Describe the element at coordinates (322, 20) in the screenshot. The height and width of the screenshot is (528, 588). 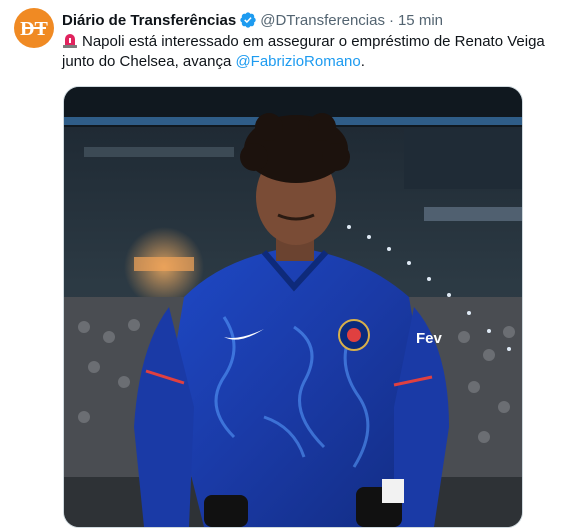
I see `account-handle: @DTransferencias` at that location.